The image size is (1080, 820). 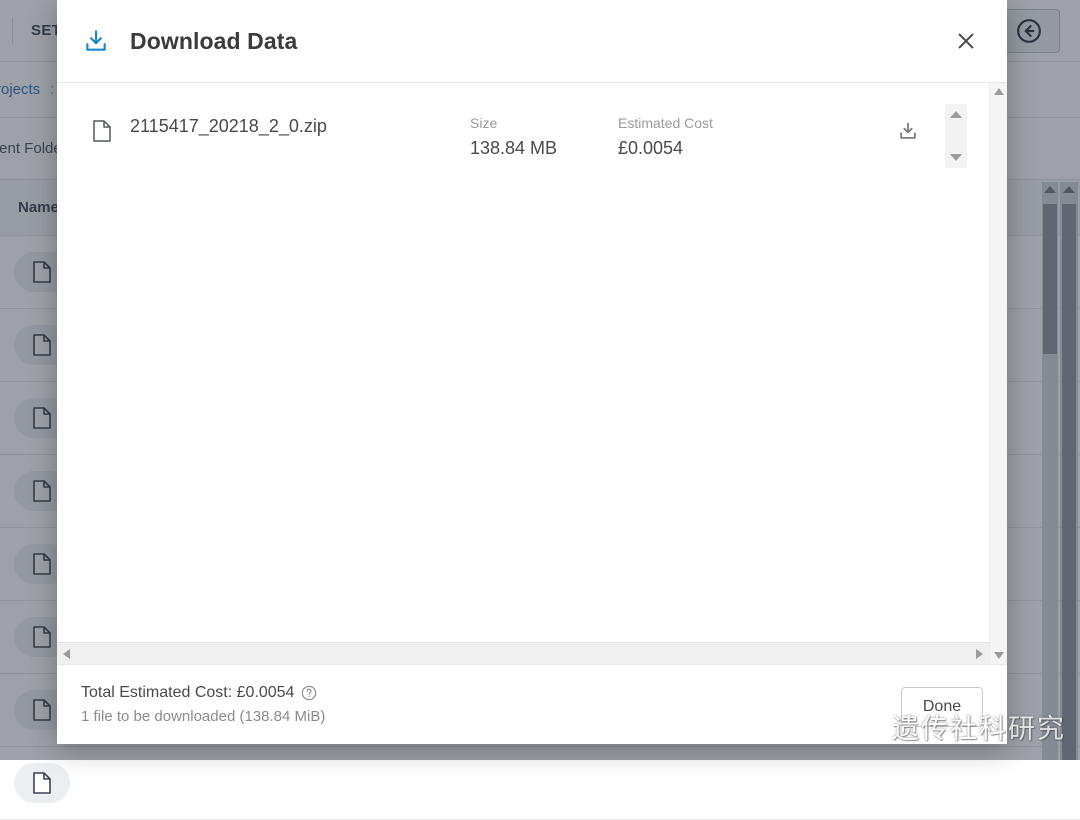 I want to click on estimated-cost-label: Estimated Cost, so click(x=733, y=123).